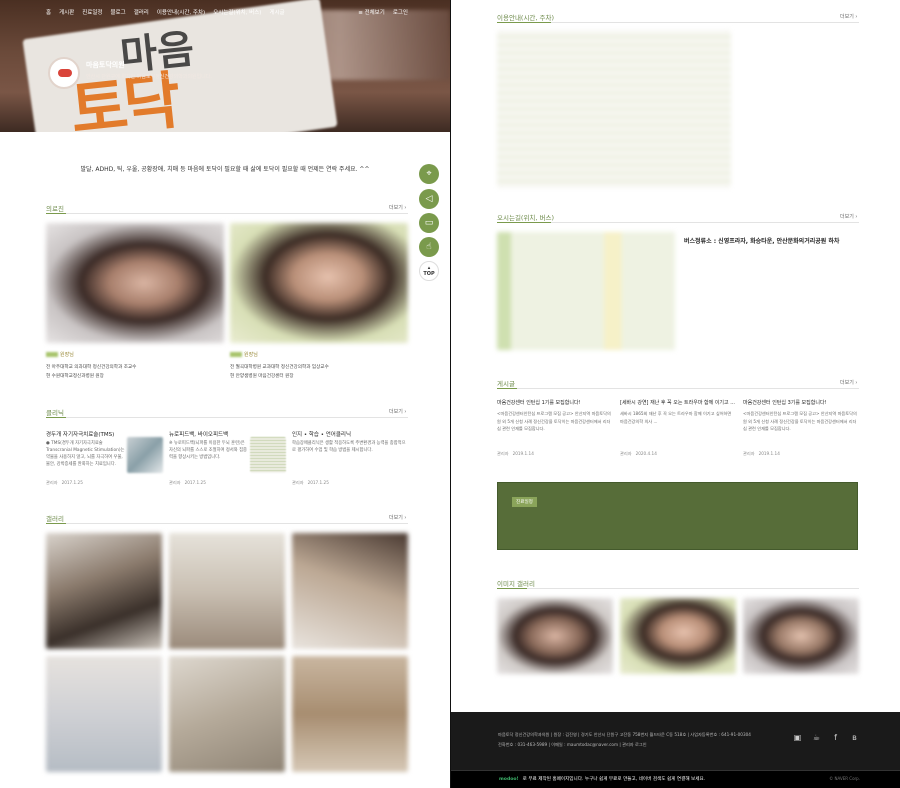 This screenshot has width=900, height=788. I want to click on nav-item-posts: 게시글, so click(276, 12).